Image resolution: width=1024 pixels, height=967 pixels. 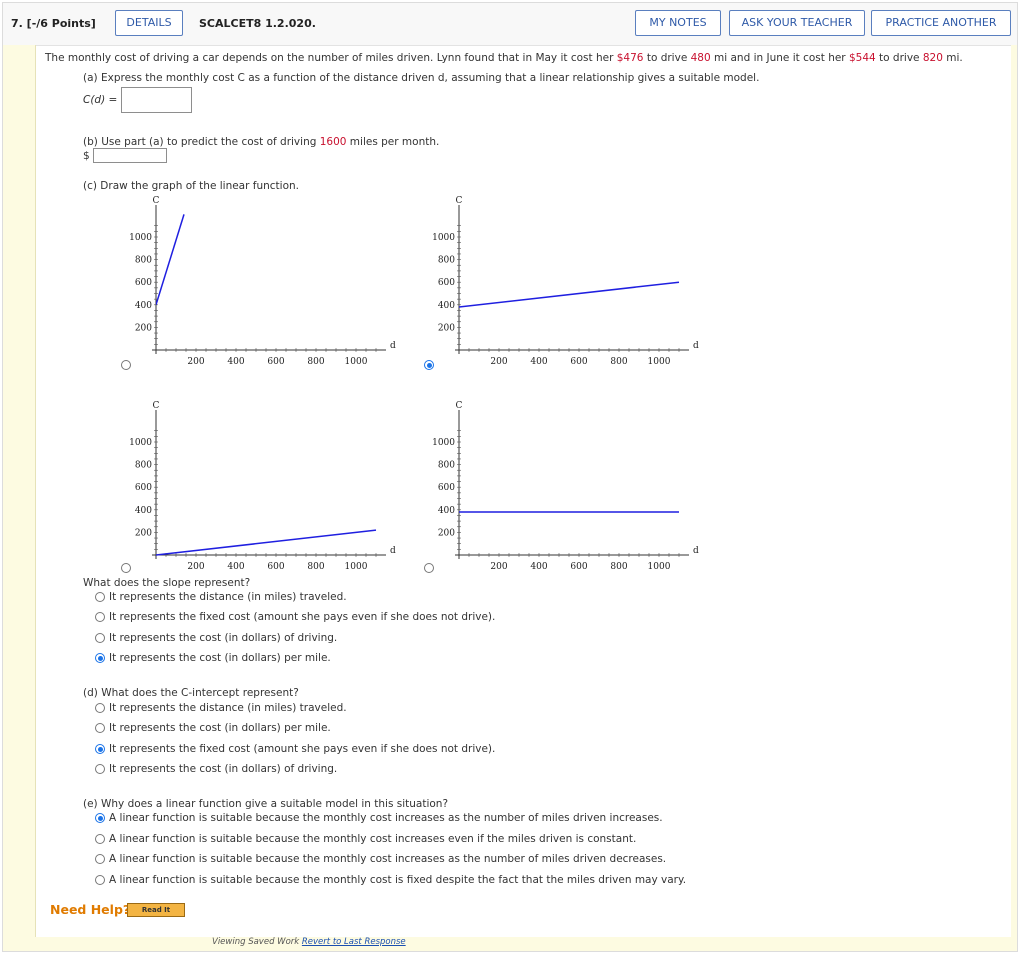 What do you see at coordinates (100, 638) in the screenshot?
I see `slope-option-3-radio` at bounding box center [100, 638].